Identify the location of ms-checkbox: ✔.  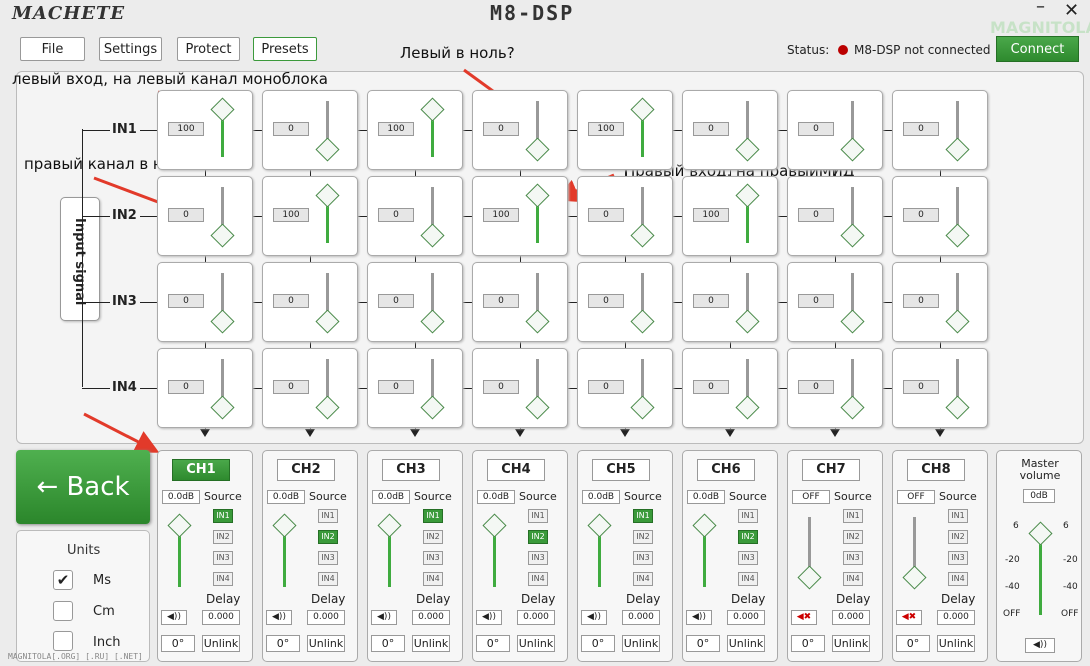
(63, 580).